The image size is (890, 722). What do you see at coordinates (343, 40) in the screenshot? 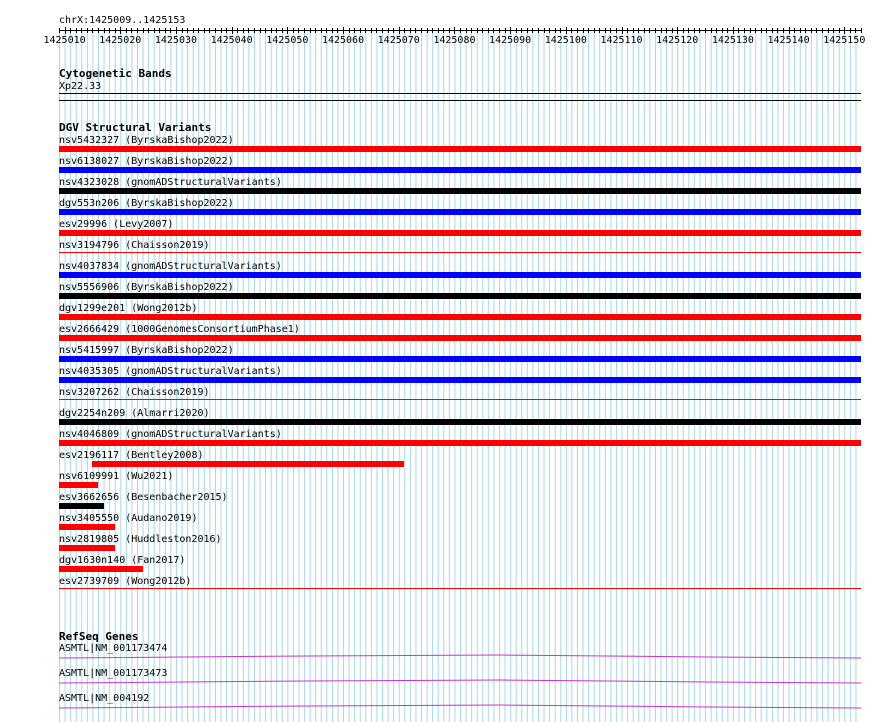
I see `ruler-label: 1425060` at bounding box center [343, 40].